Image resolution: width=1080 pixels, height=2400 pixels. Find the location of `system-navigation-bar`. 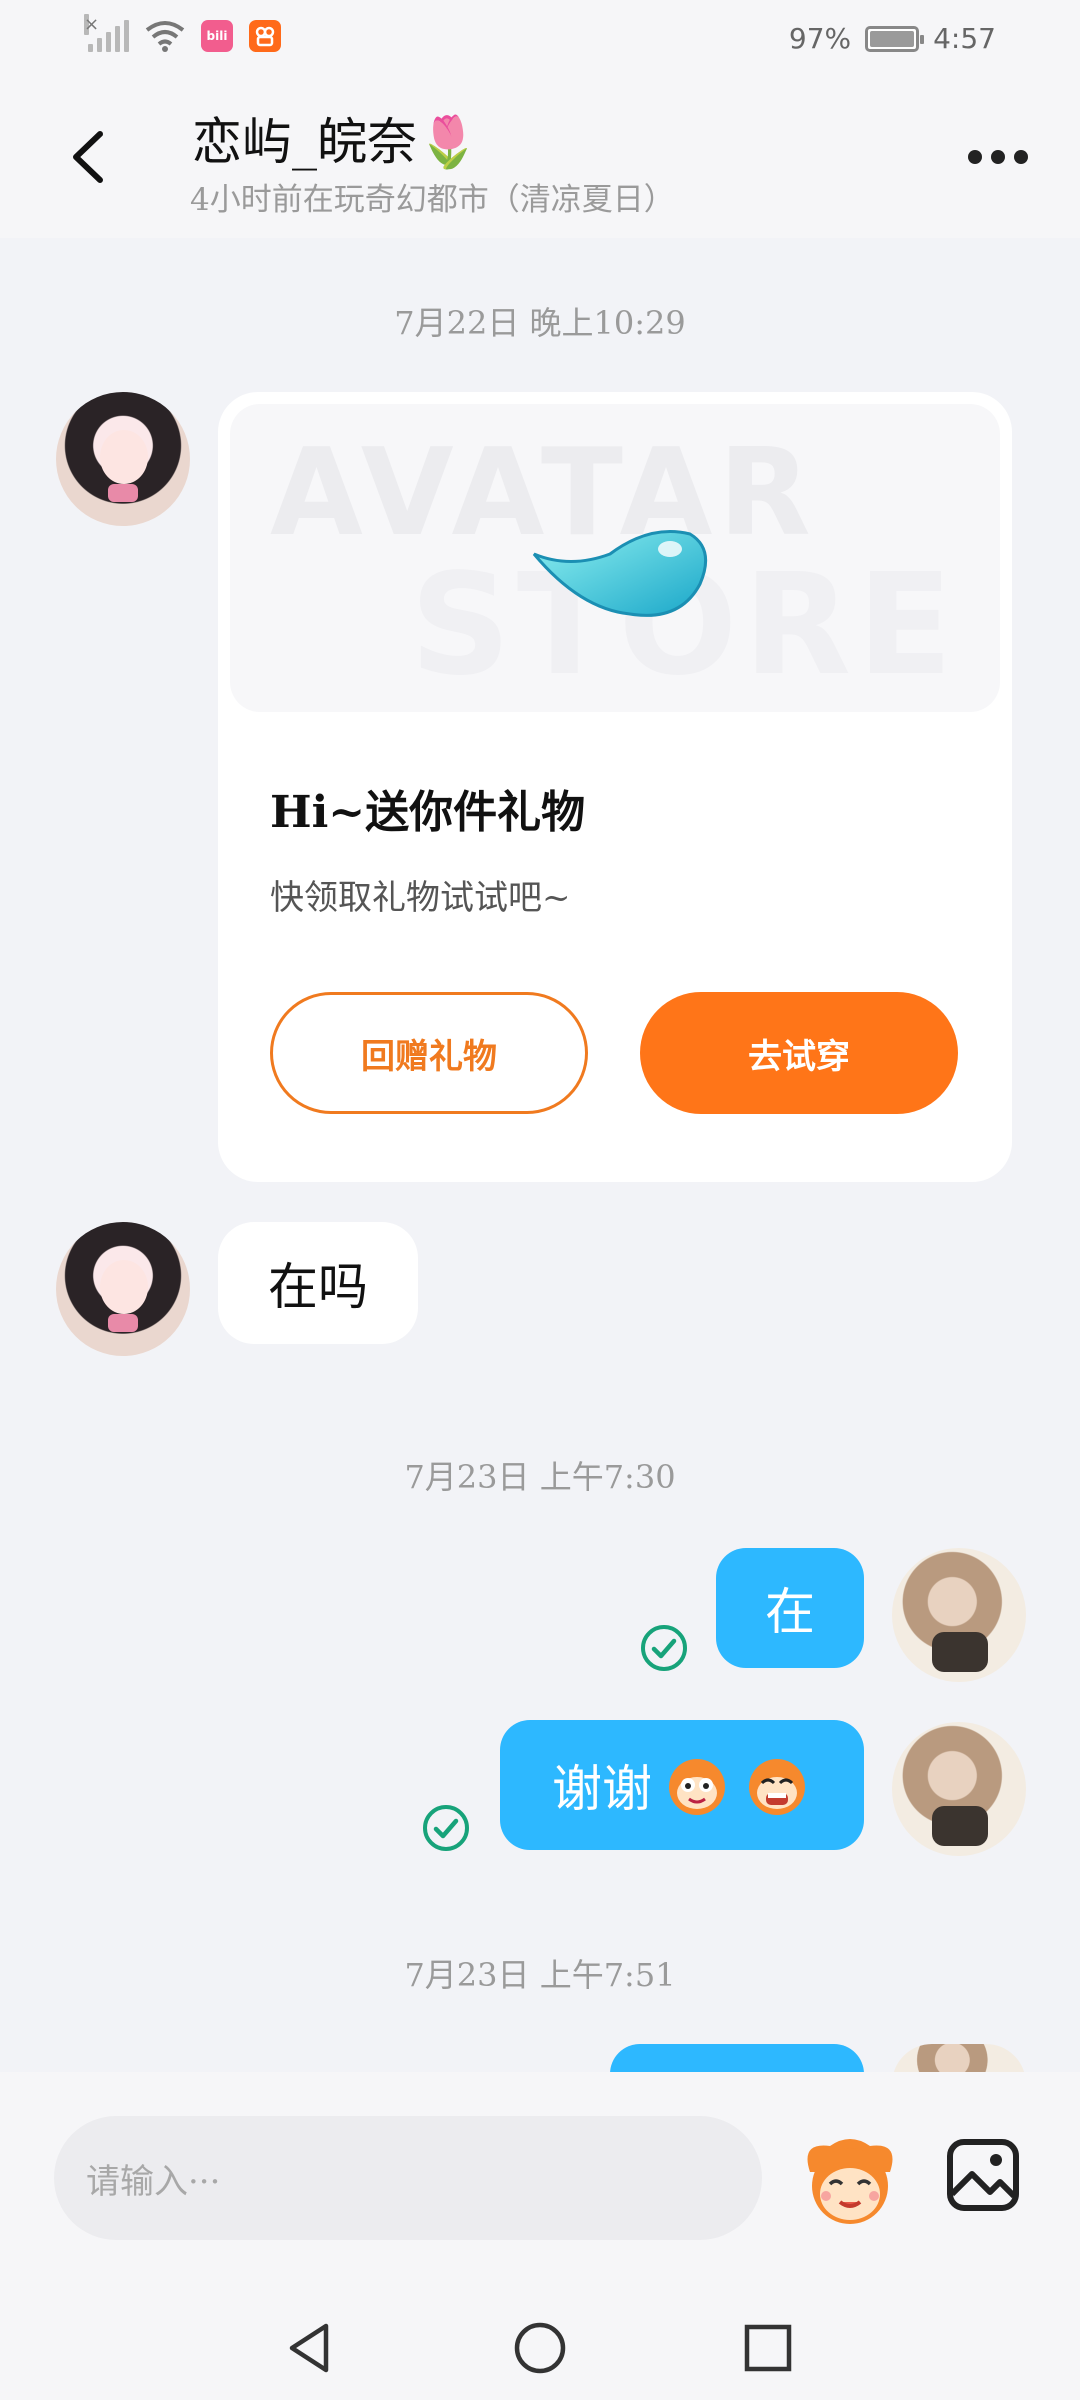

system-navigation-bar is located at coordinates (540, 2341).